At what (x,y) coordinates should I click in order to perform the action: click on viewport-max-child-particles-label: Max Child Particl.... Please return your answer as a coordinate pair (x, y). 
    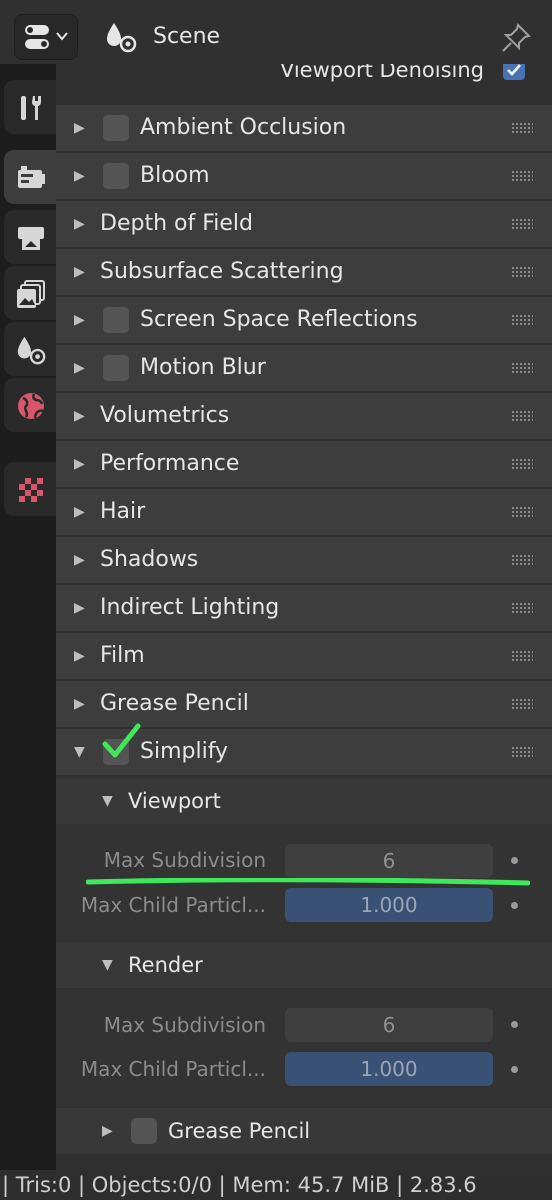
    Looking at the image, I should click on (173, 905).